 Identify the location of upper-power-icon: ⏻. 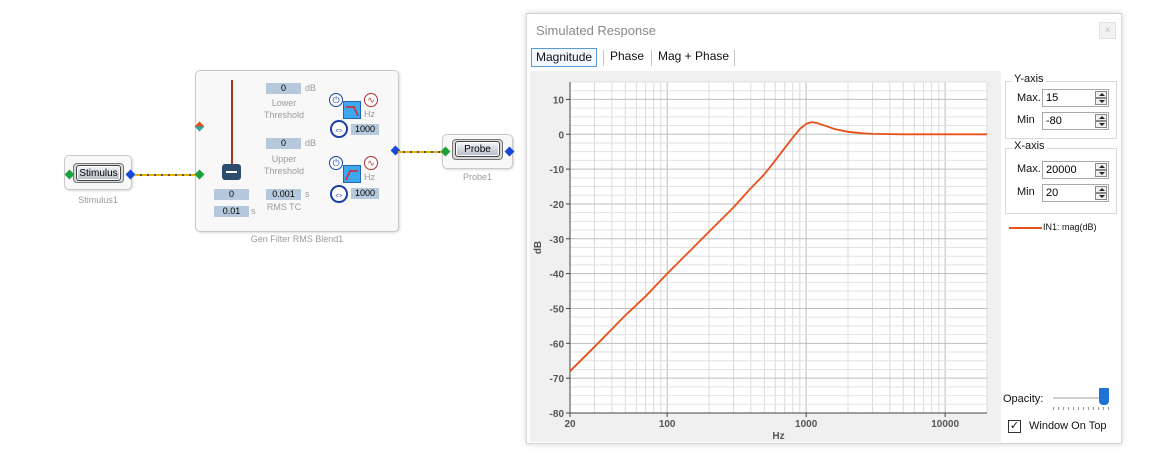
(336, 163).